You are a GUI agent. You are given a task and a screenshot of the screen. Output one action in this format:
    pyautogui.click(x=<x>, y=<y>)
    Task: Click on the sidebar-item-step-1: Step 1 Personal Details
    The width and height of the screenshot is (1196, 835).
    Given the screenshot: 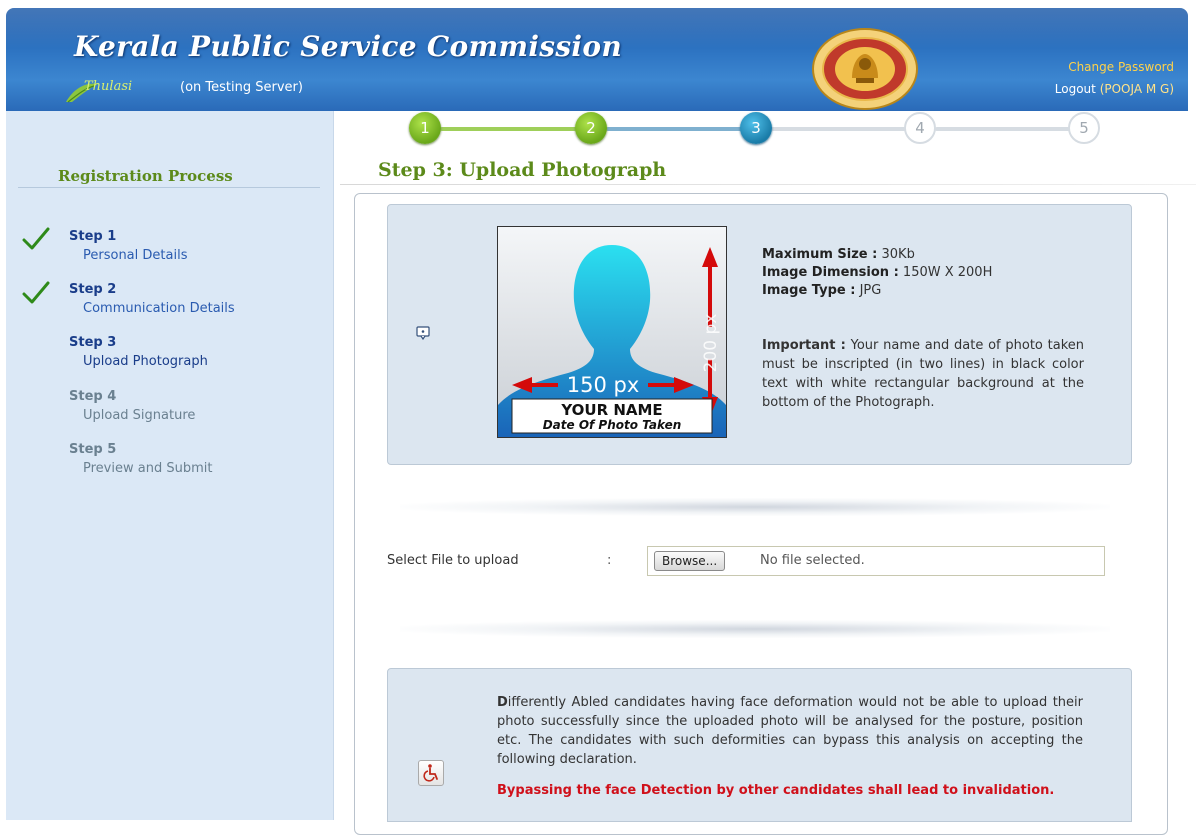 What is the action you would take?
    pyautogui.click(x=128, y=246)
    